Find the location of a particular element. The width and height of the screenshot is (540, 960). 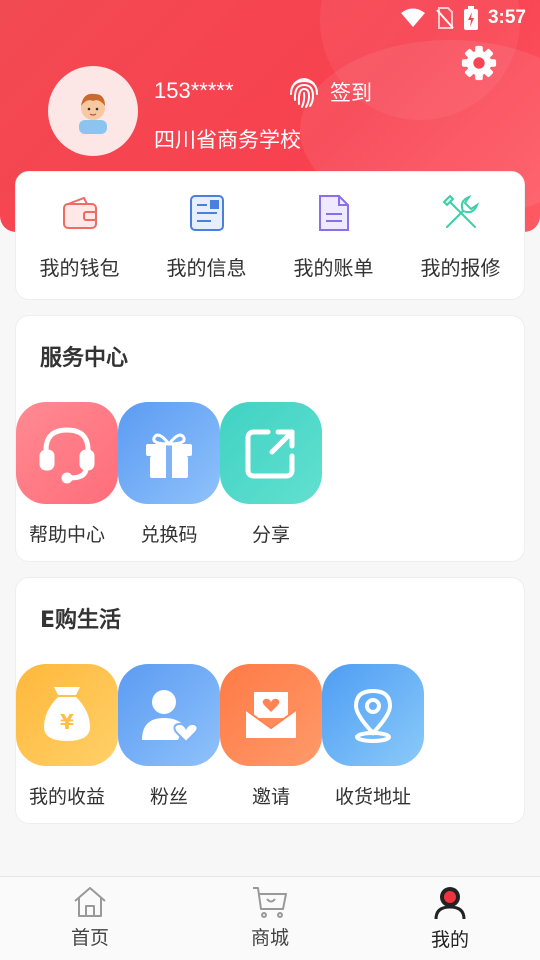

avatar-boy-icon is located at coordinates (93, 113).